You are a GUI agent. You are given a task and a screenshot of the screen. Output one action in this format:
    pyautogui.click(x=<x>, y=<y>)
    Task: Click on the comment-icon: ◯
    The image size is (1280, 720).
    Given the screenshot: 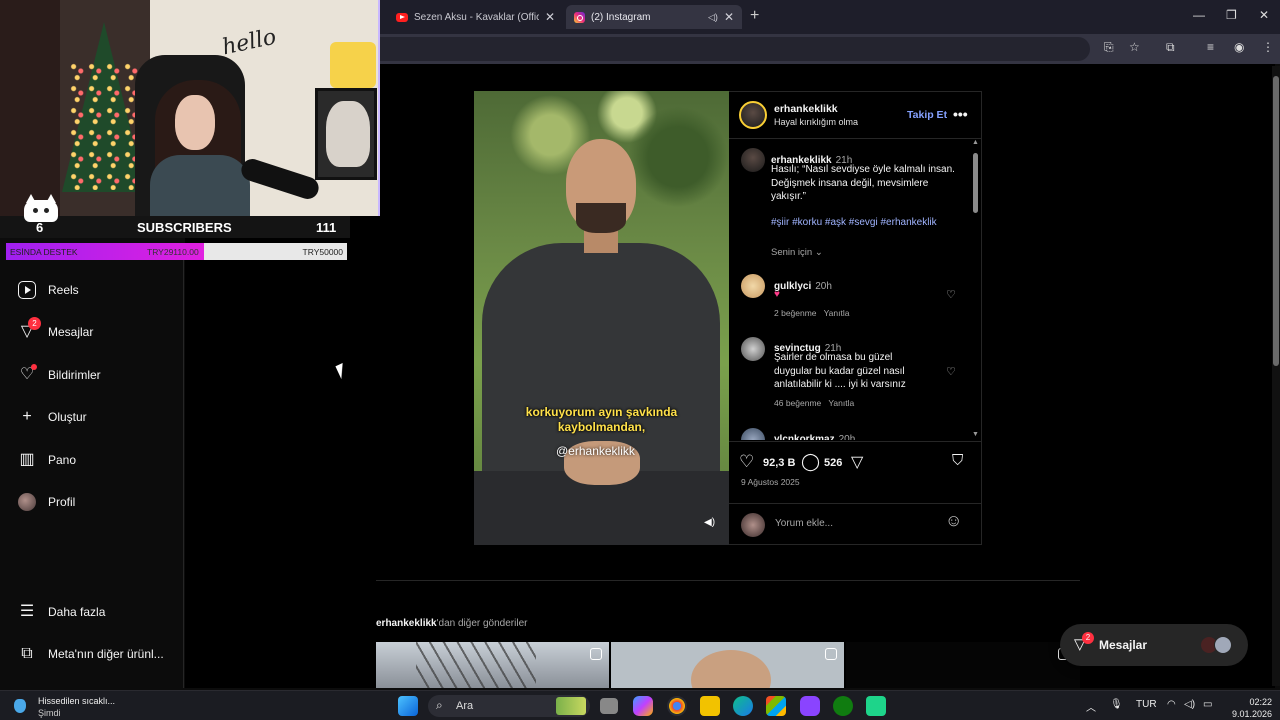 What is the action you would take?
    pyautogui.click(x=810, y=462)
    